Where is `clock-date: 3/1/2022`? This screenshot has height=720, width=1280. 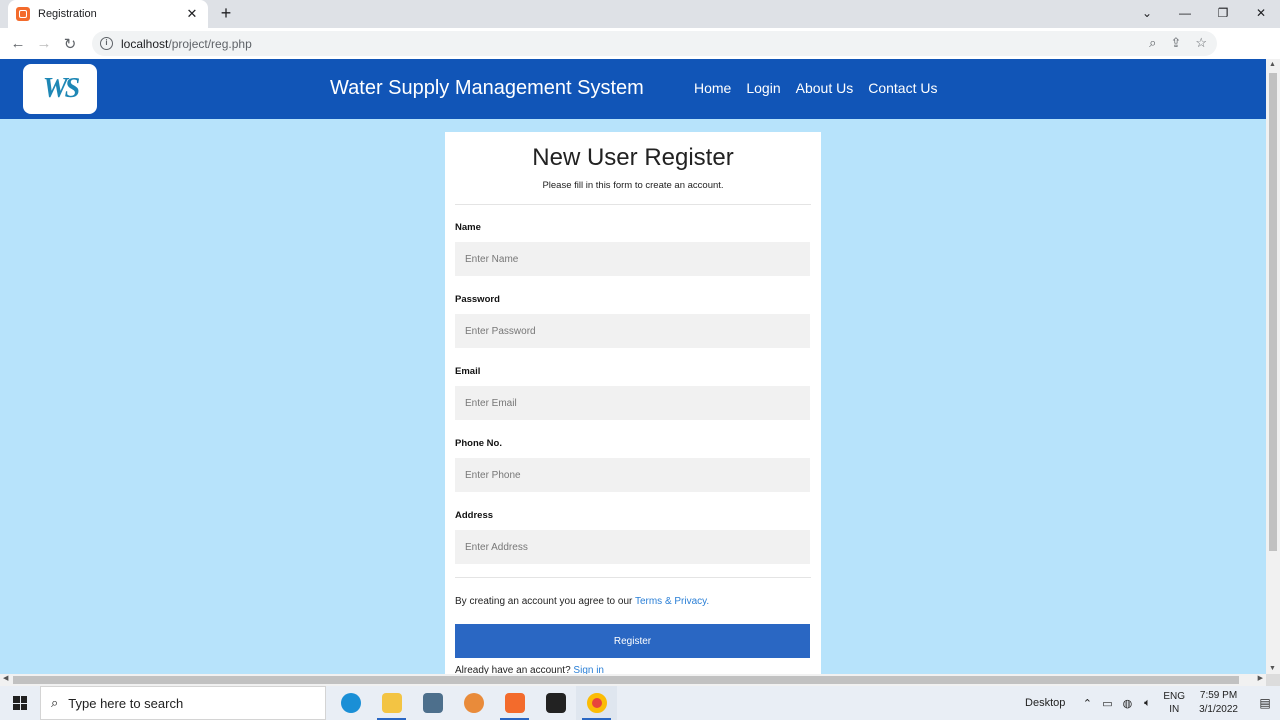
clock-date: 3/1/2022 is located at coordinates (1218, 709).